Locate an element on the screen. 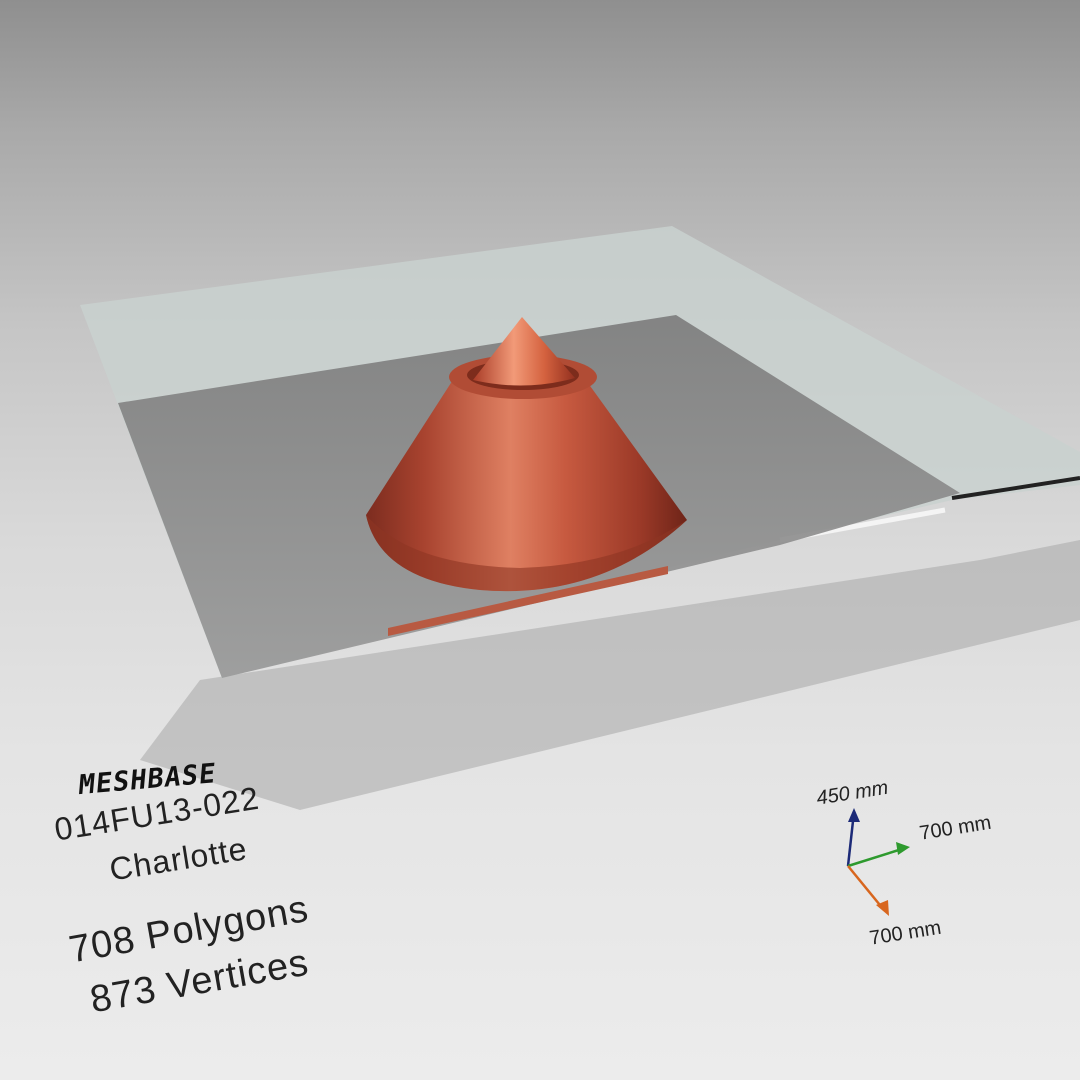  axis-width-arrow is located at coordinates (903, 848).